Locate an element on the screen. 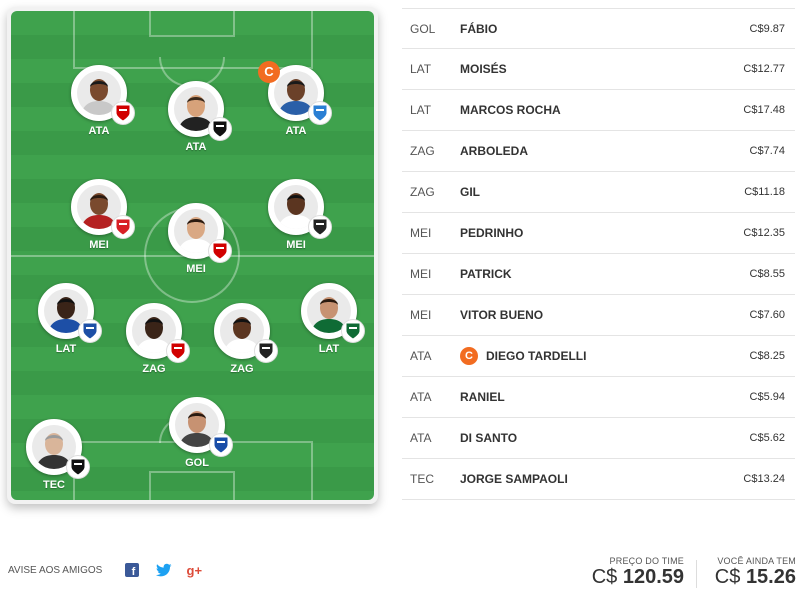  team-price-label: PREÇO DO TIME is located at coordinates (646, 561).